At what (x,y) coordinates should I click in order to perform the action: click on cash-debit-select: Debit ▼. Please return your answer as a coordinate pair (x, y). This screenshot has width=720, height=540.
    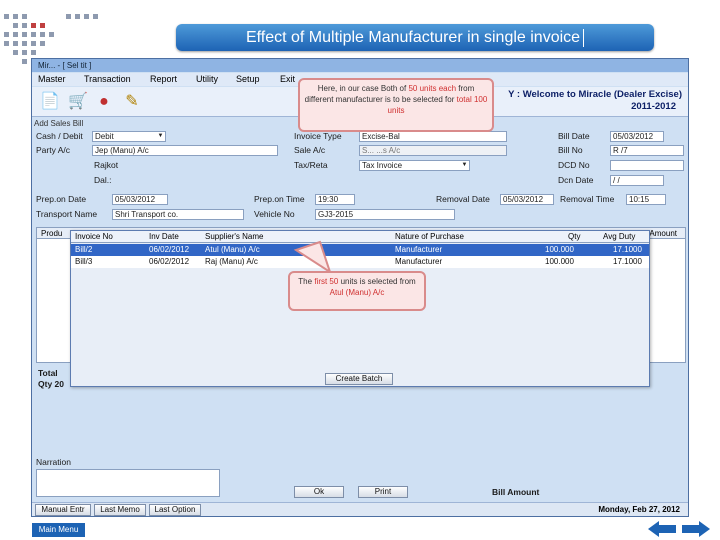
    Looking at the image, I should click on (129, 136).